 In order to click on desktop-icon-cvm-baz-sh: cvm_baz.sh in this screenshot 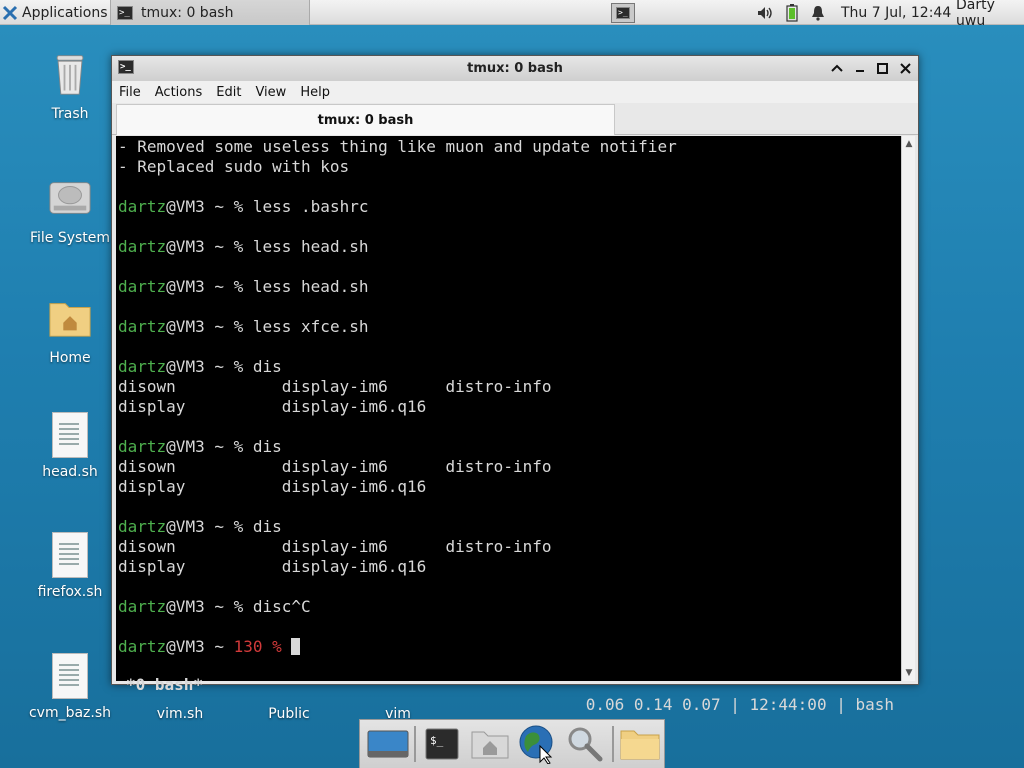, I will do `click(70, 687)`.